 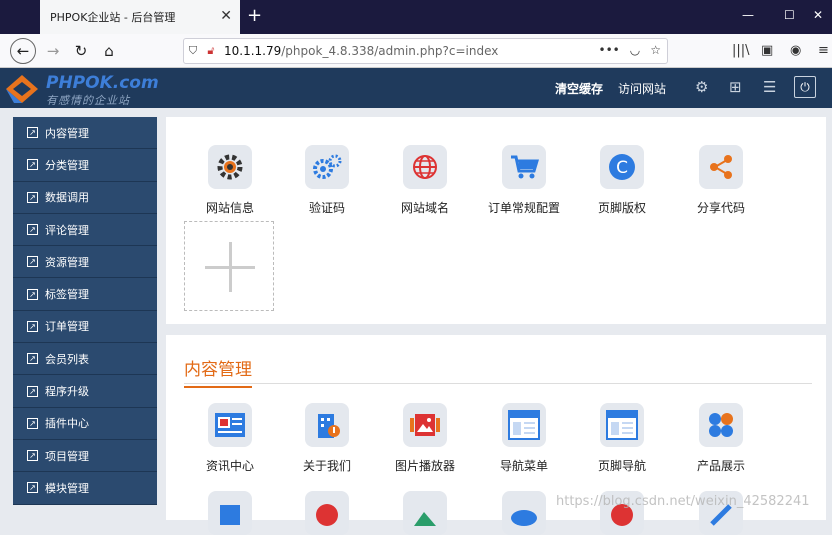 What do you see at coordinates (229, 466) in the screenshot?
I see `tile-label: 资讯中心` at bounding box center [229, 466].